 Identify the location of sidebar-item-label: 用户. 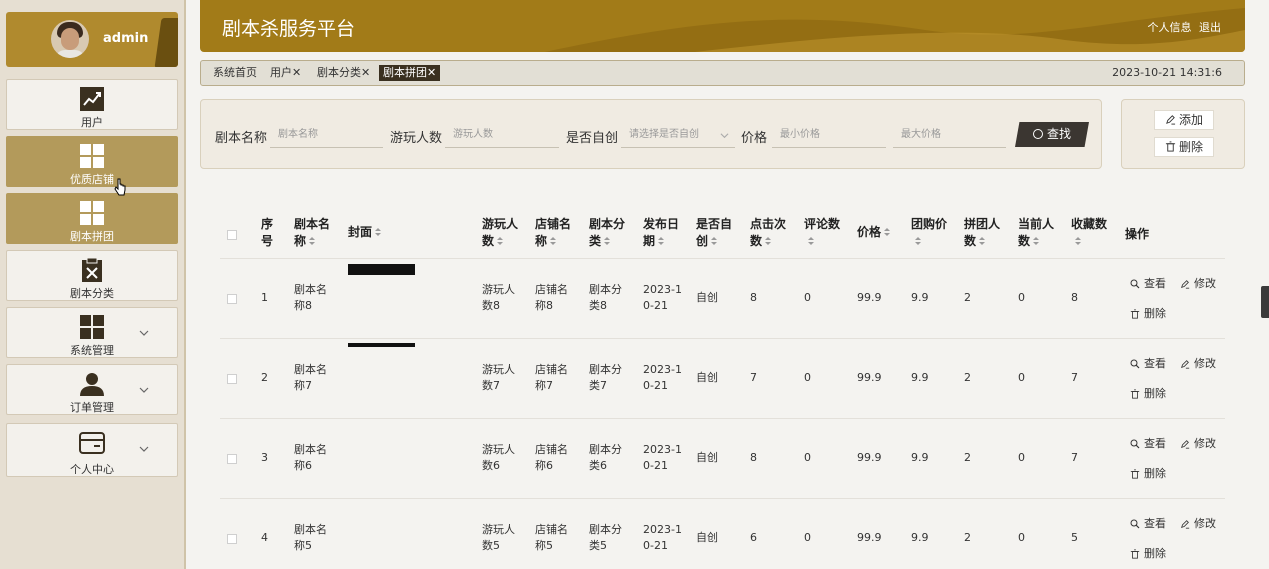
(92, 122).